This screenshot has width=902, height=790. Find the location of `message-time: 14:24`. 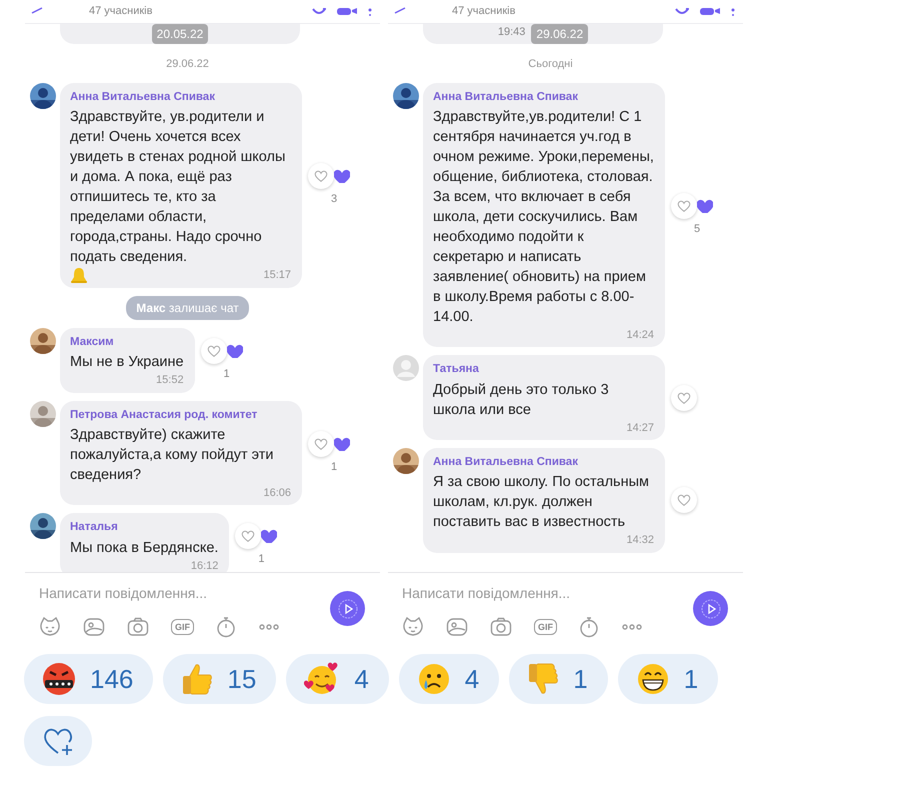

message-time: 14:24 is located at coordinates (640, 335).